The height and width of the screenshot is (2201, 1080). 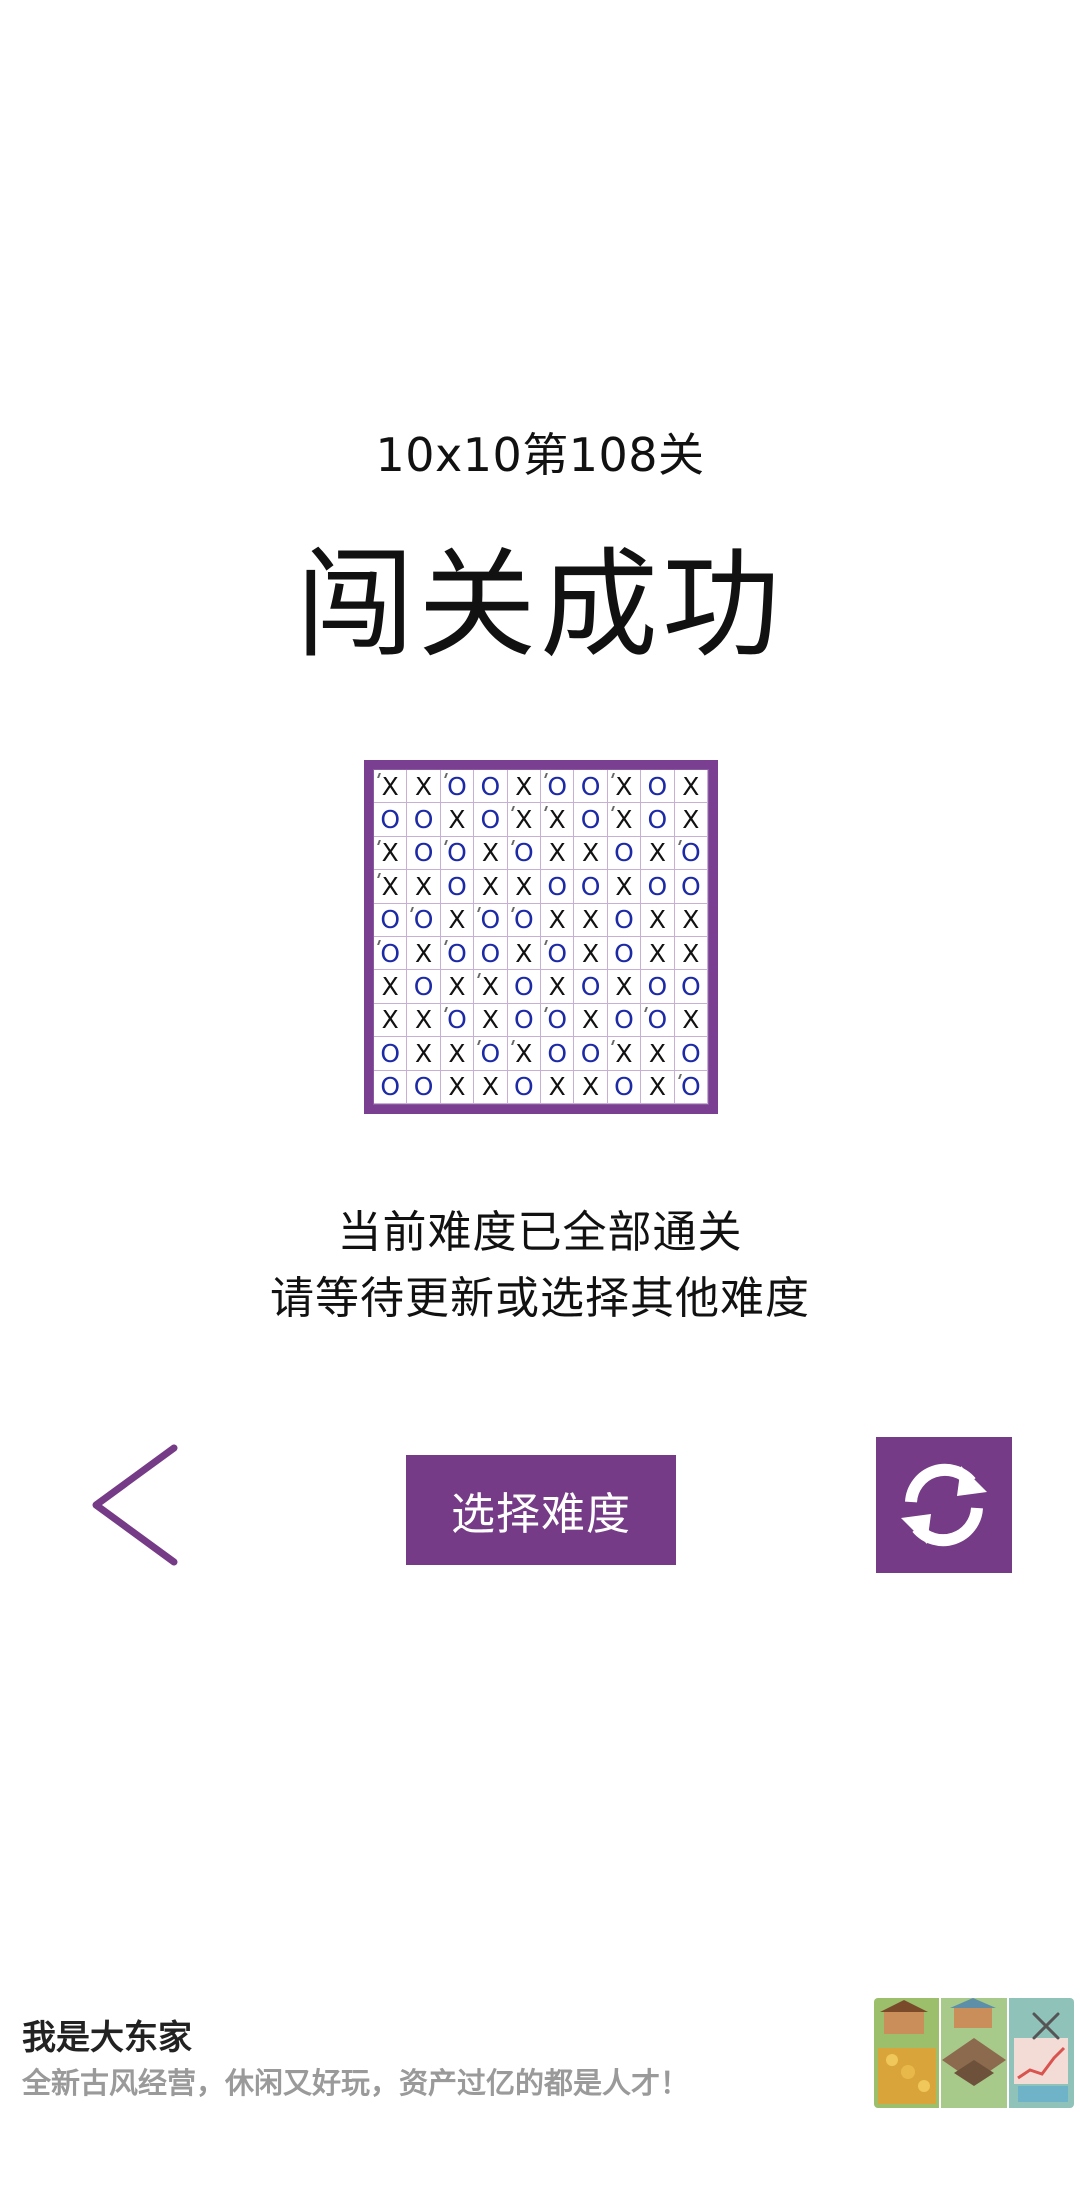 I want to click on ad-close-button, so click(x=1046, y=2026).